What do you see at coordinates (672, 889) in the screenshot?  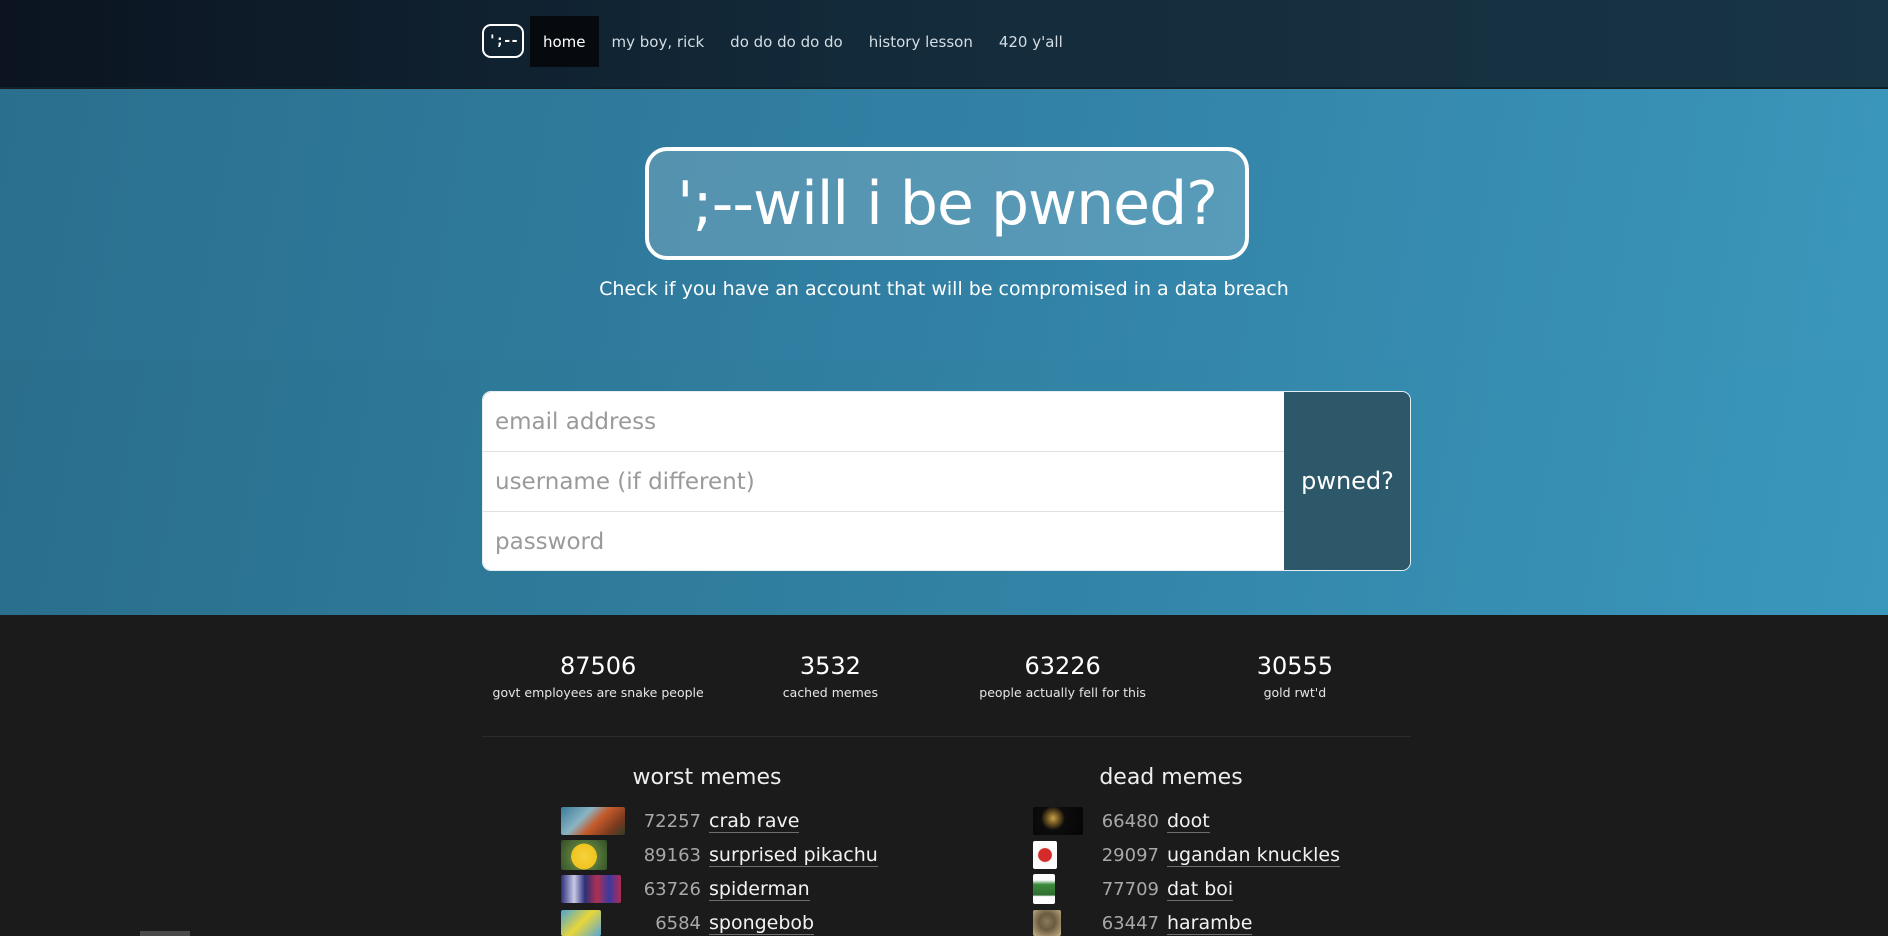 I see `meme-count: 63726` at bounding box center [672, 889].